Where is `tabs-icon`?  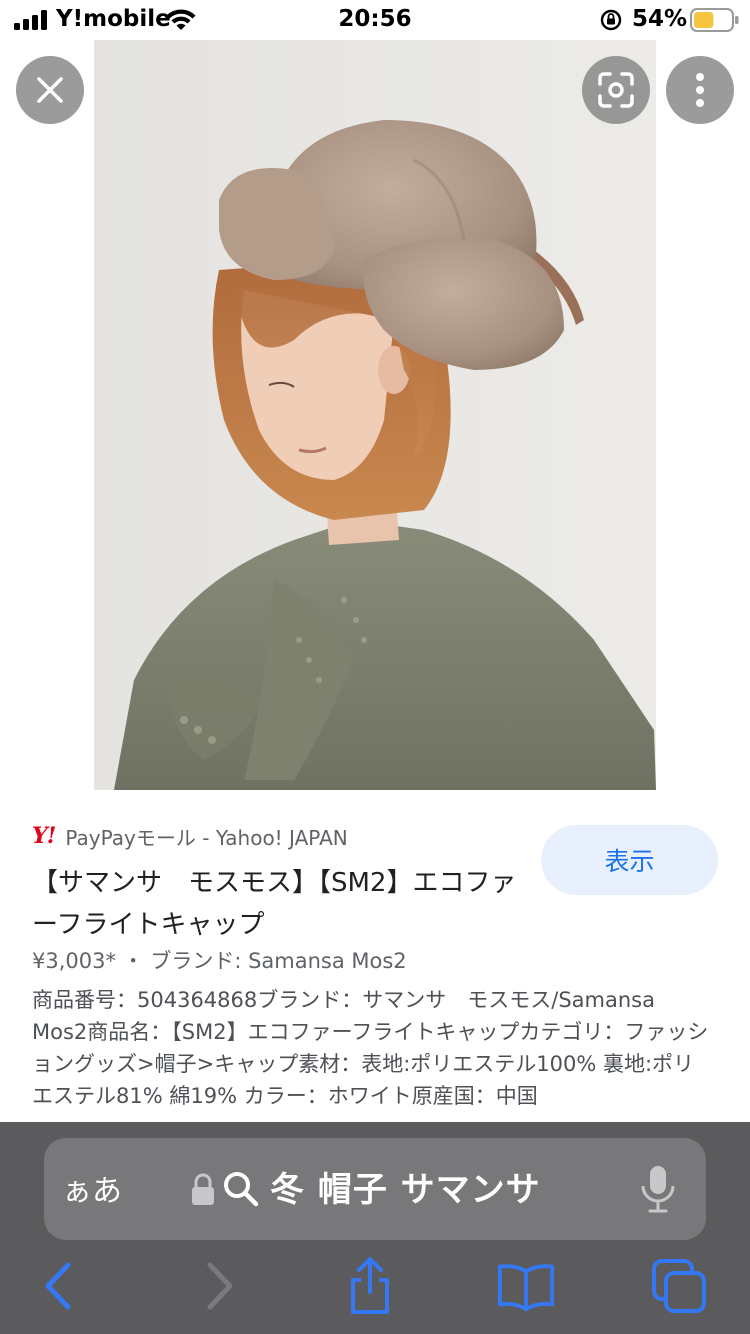
tabs-icon is located at coordinates (679, 1286).